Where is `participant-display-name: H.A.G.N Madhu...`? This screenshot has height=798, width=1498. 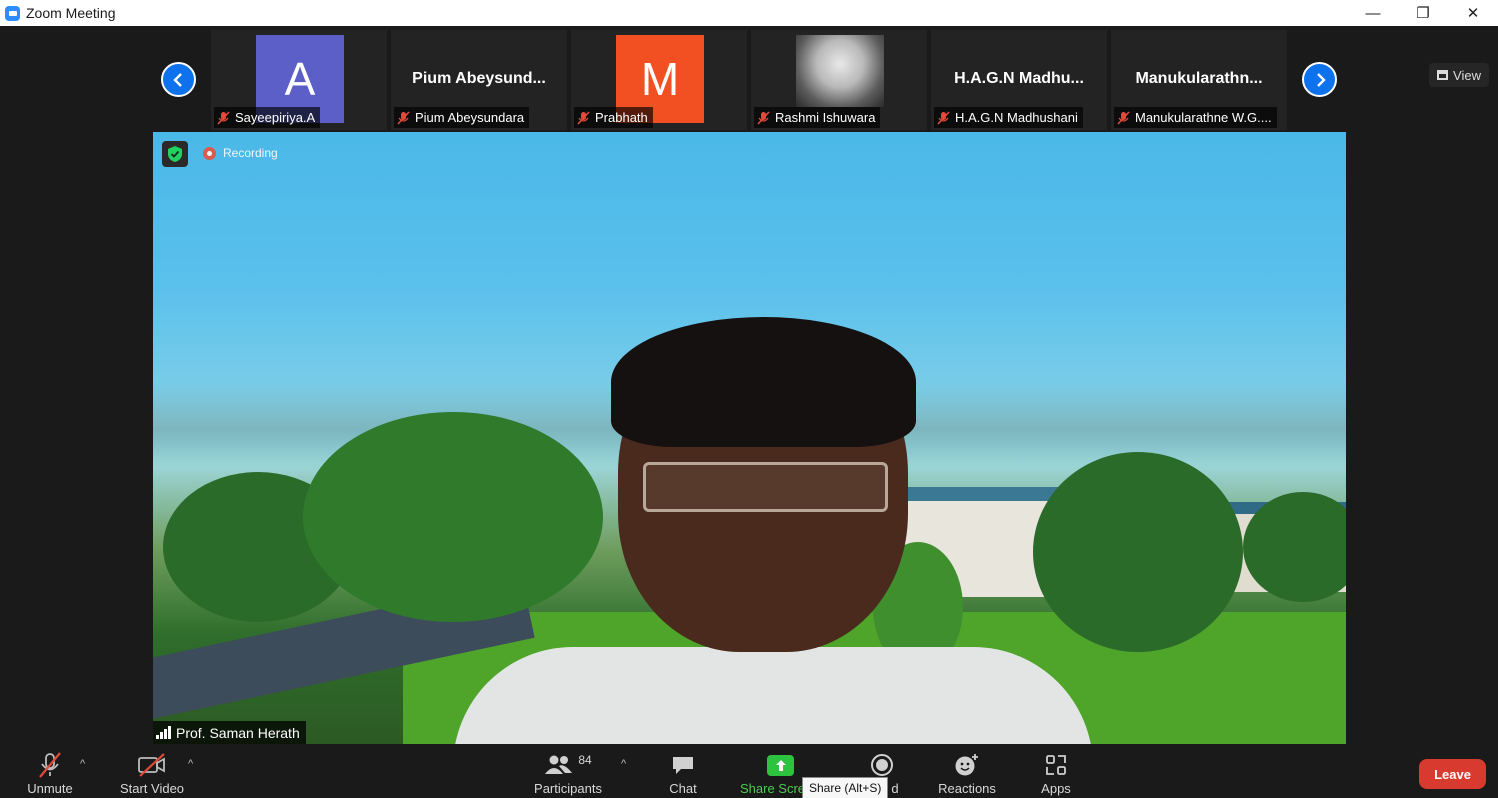 participant-display-name: H.A.G.N Madhu... is located at coordinates (1019, 78).